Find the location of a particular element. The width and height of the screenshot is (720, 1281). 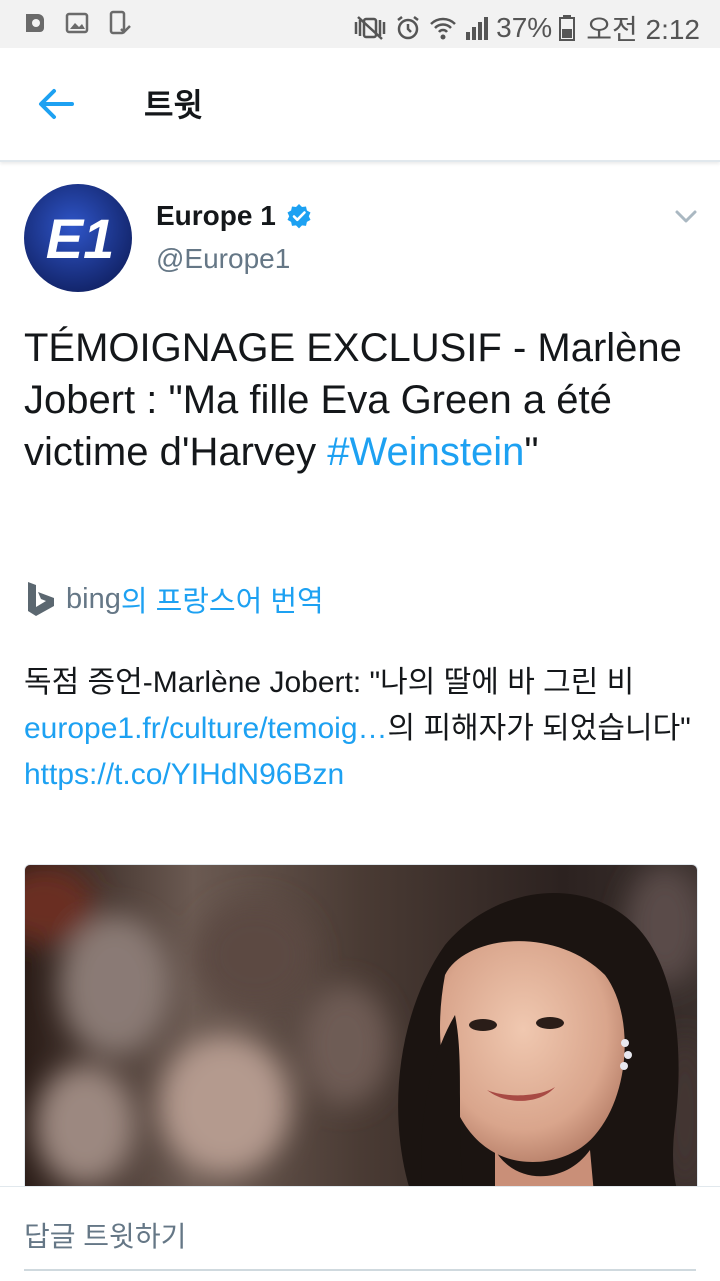

bing-logo-icon is located at coordinates (41, 599).